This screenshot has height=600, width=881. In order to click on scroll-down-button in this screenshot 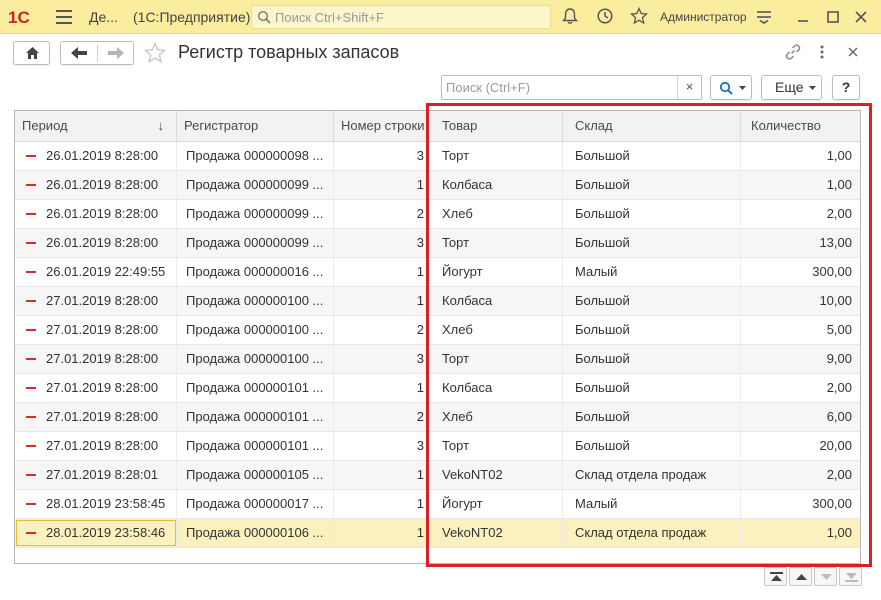, I will do `click(825, 576)`.